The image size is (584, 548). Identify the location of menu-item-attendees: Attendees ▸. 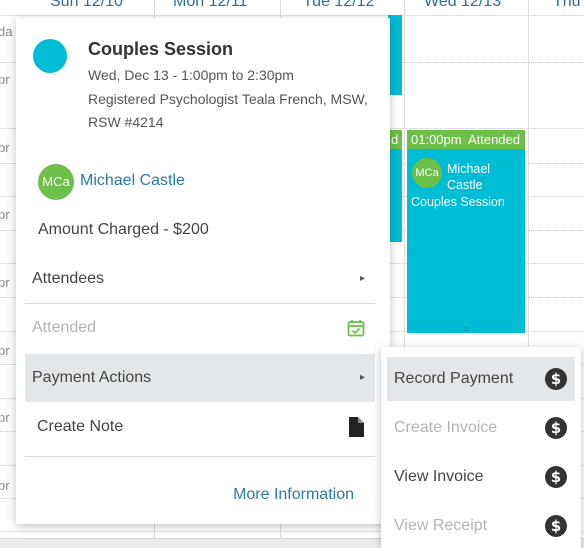
(200, 279).